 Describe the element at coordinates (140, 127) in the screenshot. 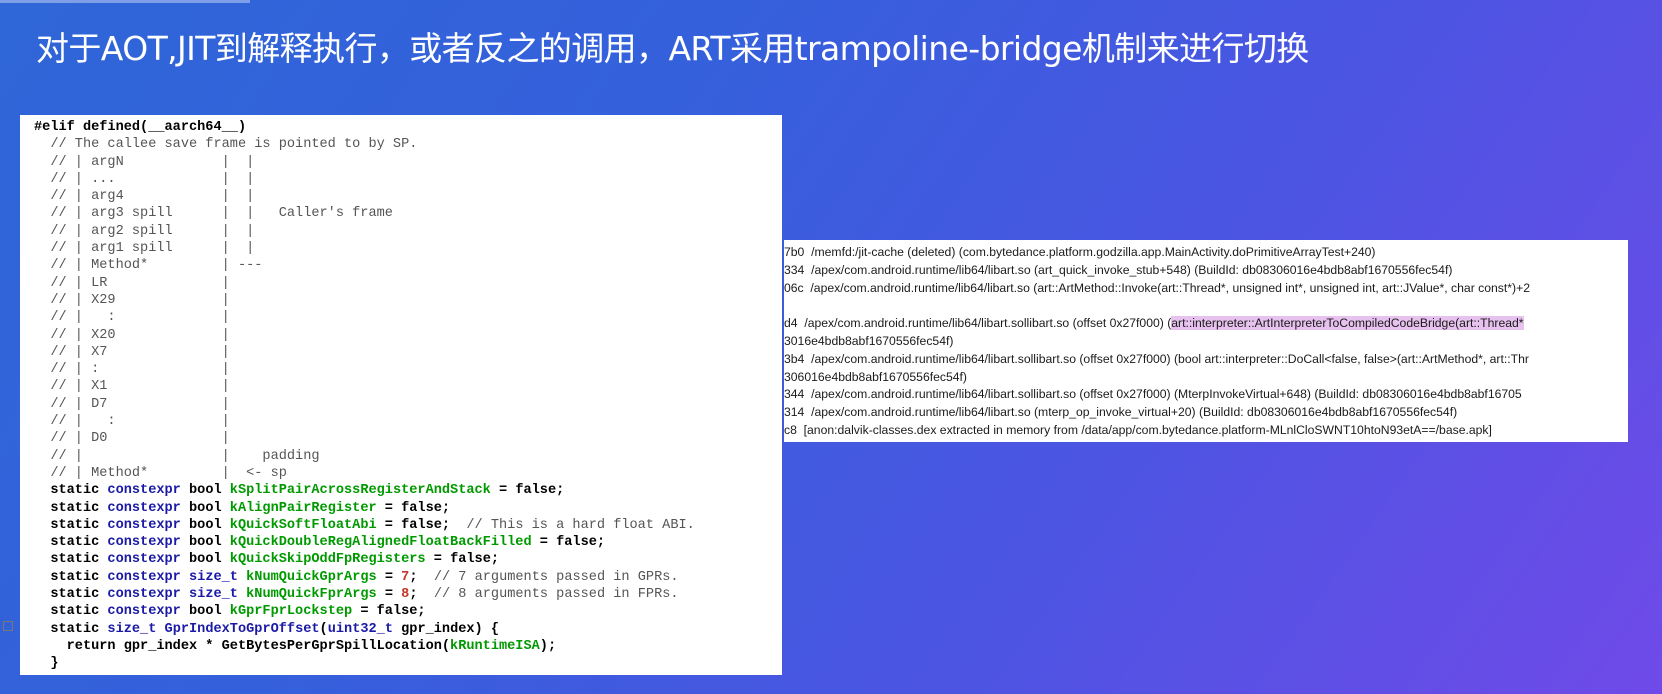

I see `code-line: #elif defined(__aarch64__)` at that location.